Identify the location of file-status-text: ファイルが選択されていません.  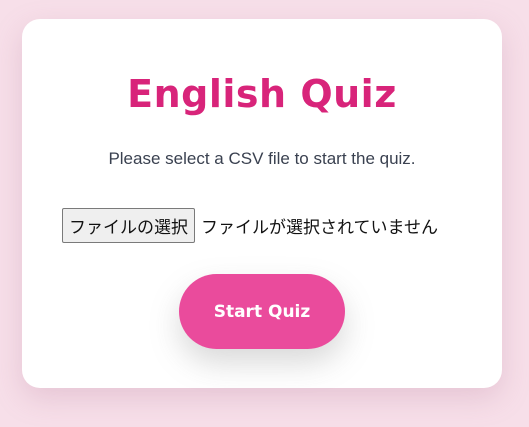
(319, 227).